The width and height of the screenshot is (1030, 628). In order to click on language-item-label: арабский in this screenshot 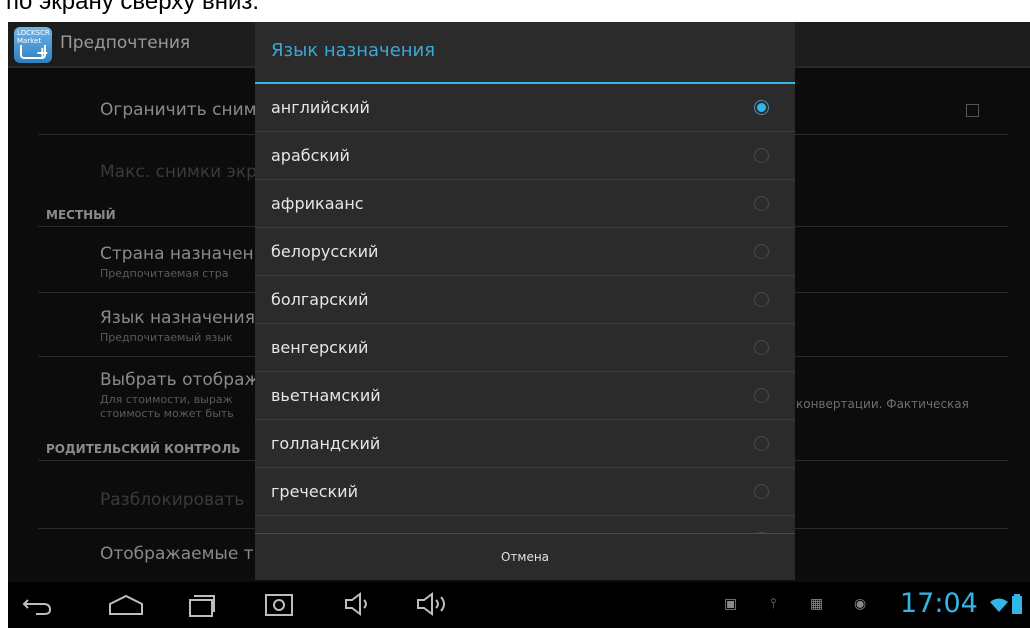, I will do `click(310, 155)`.